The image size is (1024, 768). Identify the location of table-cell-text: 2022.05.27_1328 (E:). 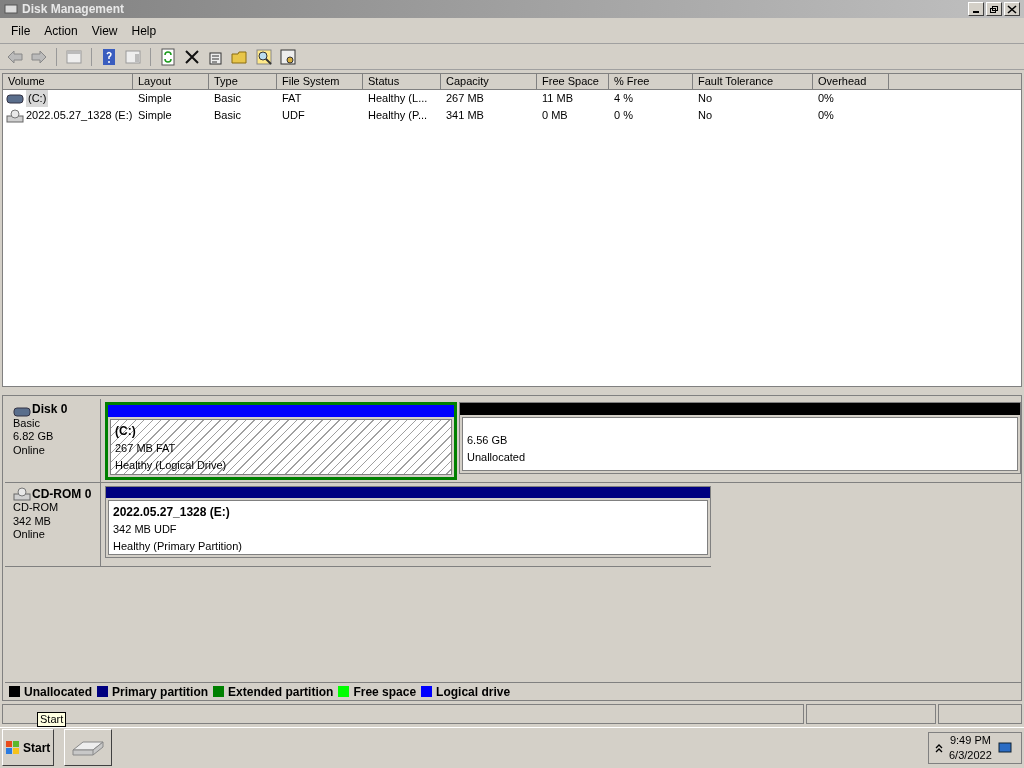
(79, 116).